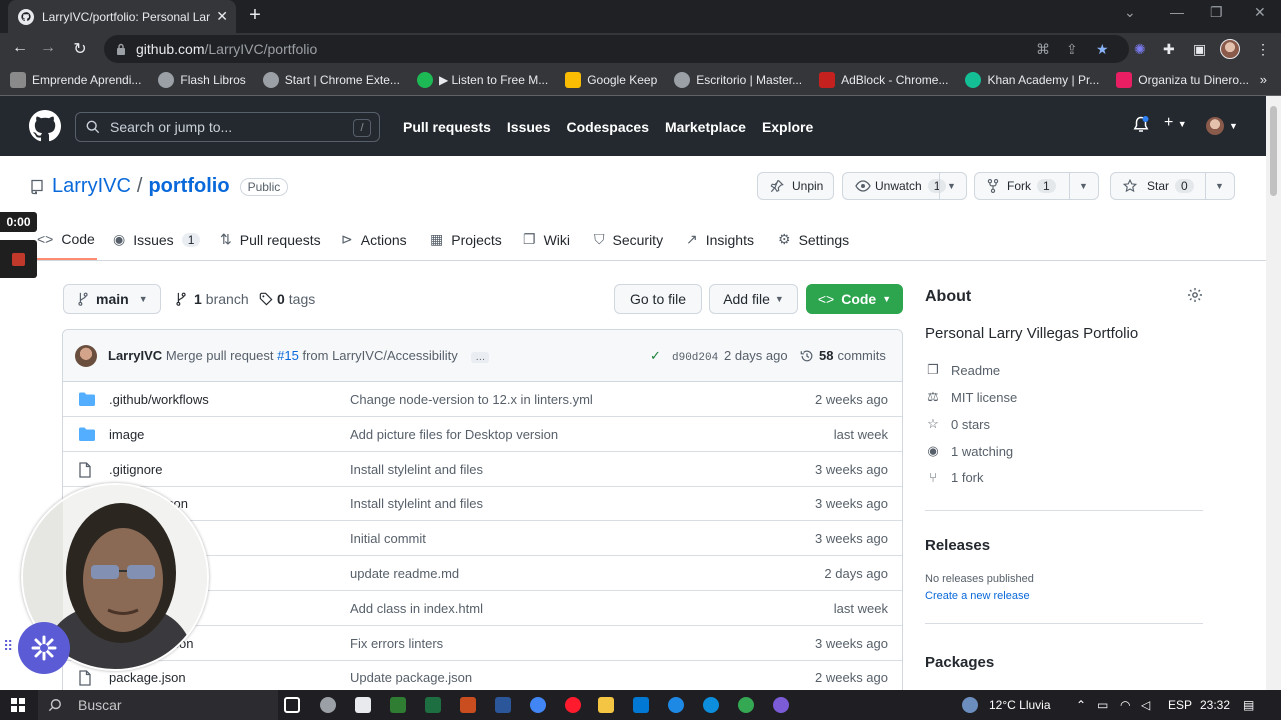 The width and height of the screenshot is (1281, 720). What do you see at coordinates (416, 608) in the screenshot?
I see `commit-message-link: Add class in index.html` at bounding box center [416, 608].